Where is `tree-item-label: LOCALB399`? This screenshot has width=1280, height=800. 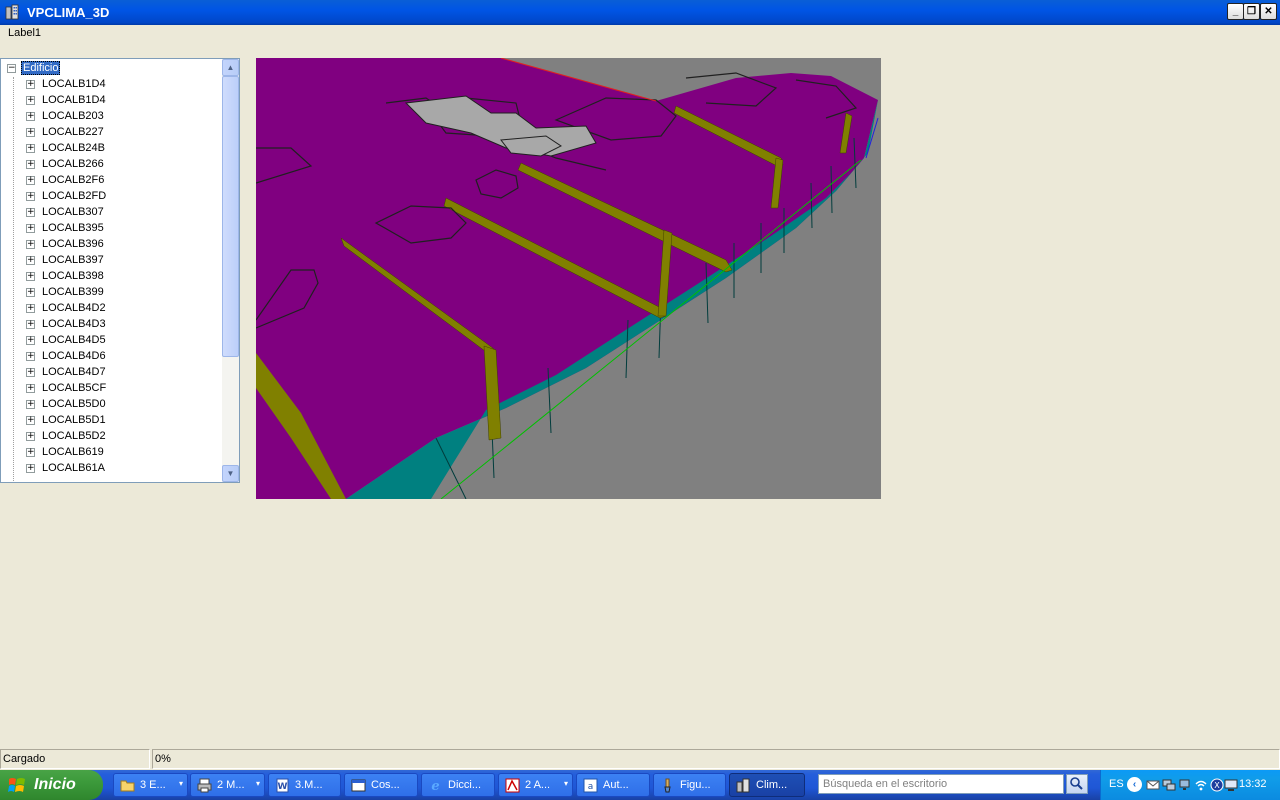 tree-item-label: LOCALB399 is located at coordinates (73, 292).